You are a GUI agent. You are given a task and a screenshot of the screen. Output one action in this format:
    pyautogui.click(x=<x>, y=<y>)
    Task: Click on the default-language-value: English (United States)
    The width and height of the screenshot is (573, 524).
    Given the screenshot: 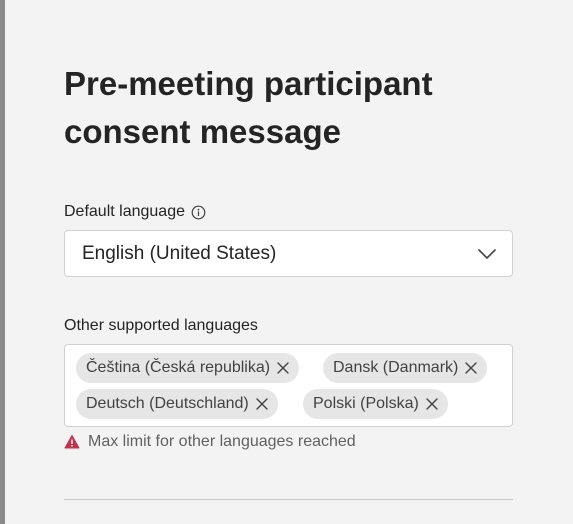 What is the action you would take?
    pyautogui.click(x=179, y=253)
    